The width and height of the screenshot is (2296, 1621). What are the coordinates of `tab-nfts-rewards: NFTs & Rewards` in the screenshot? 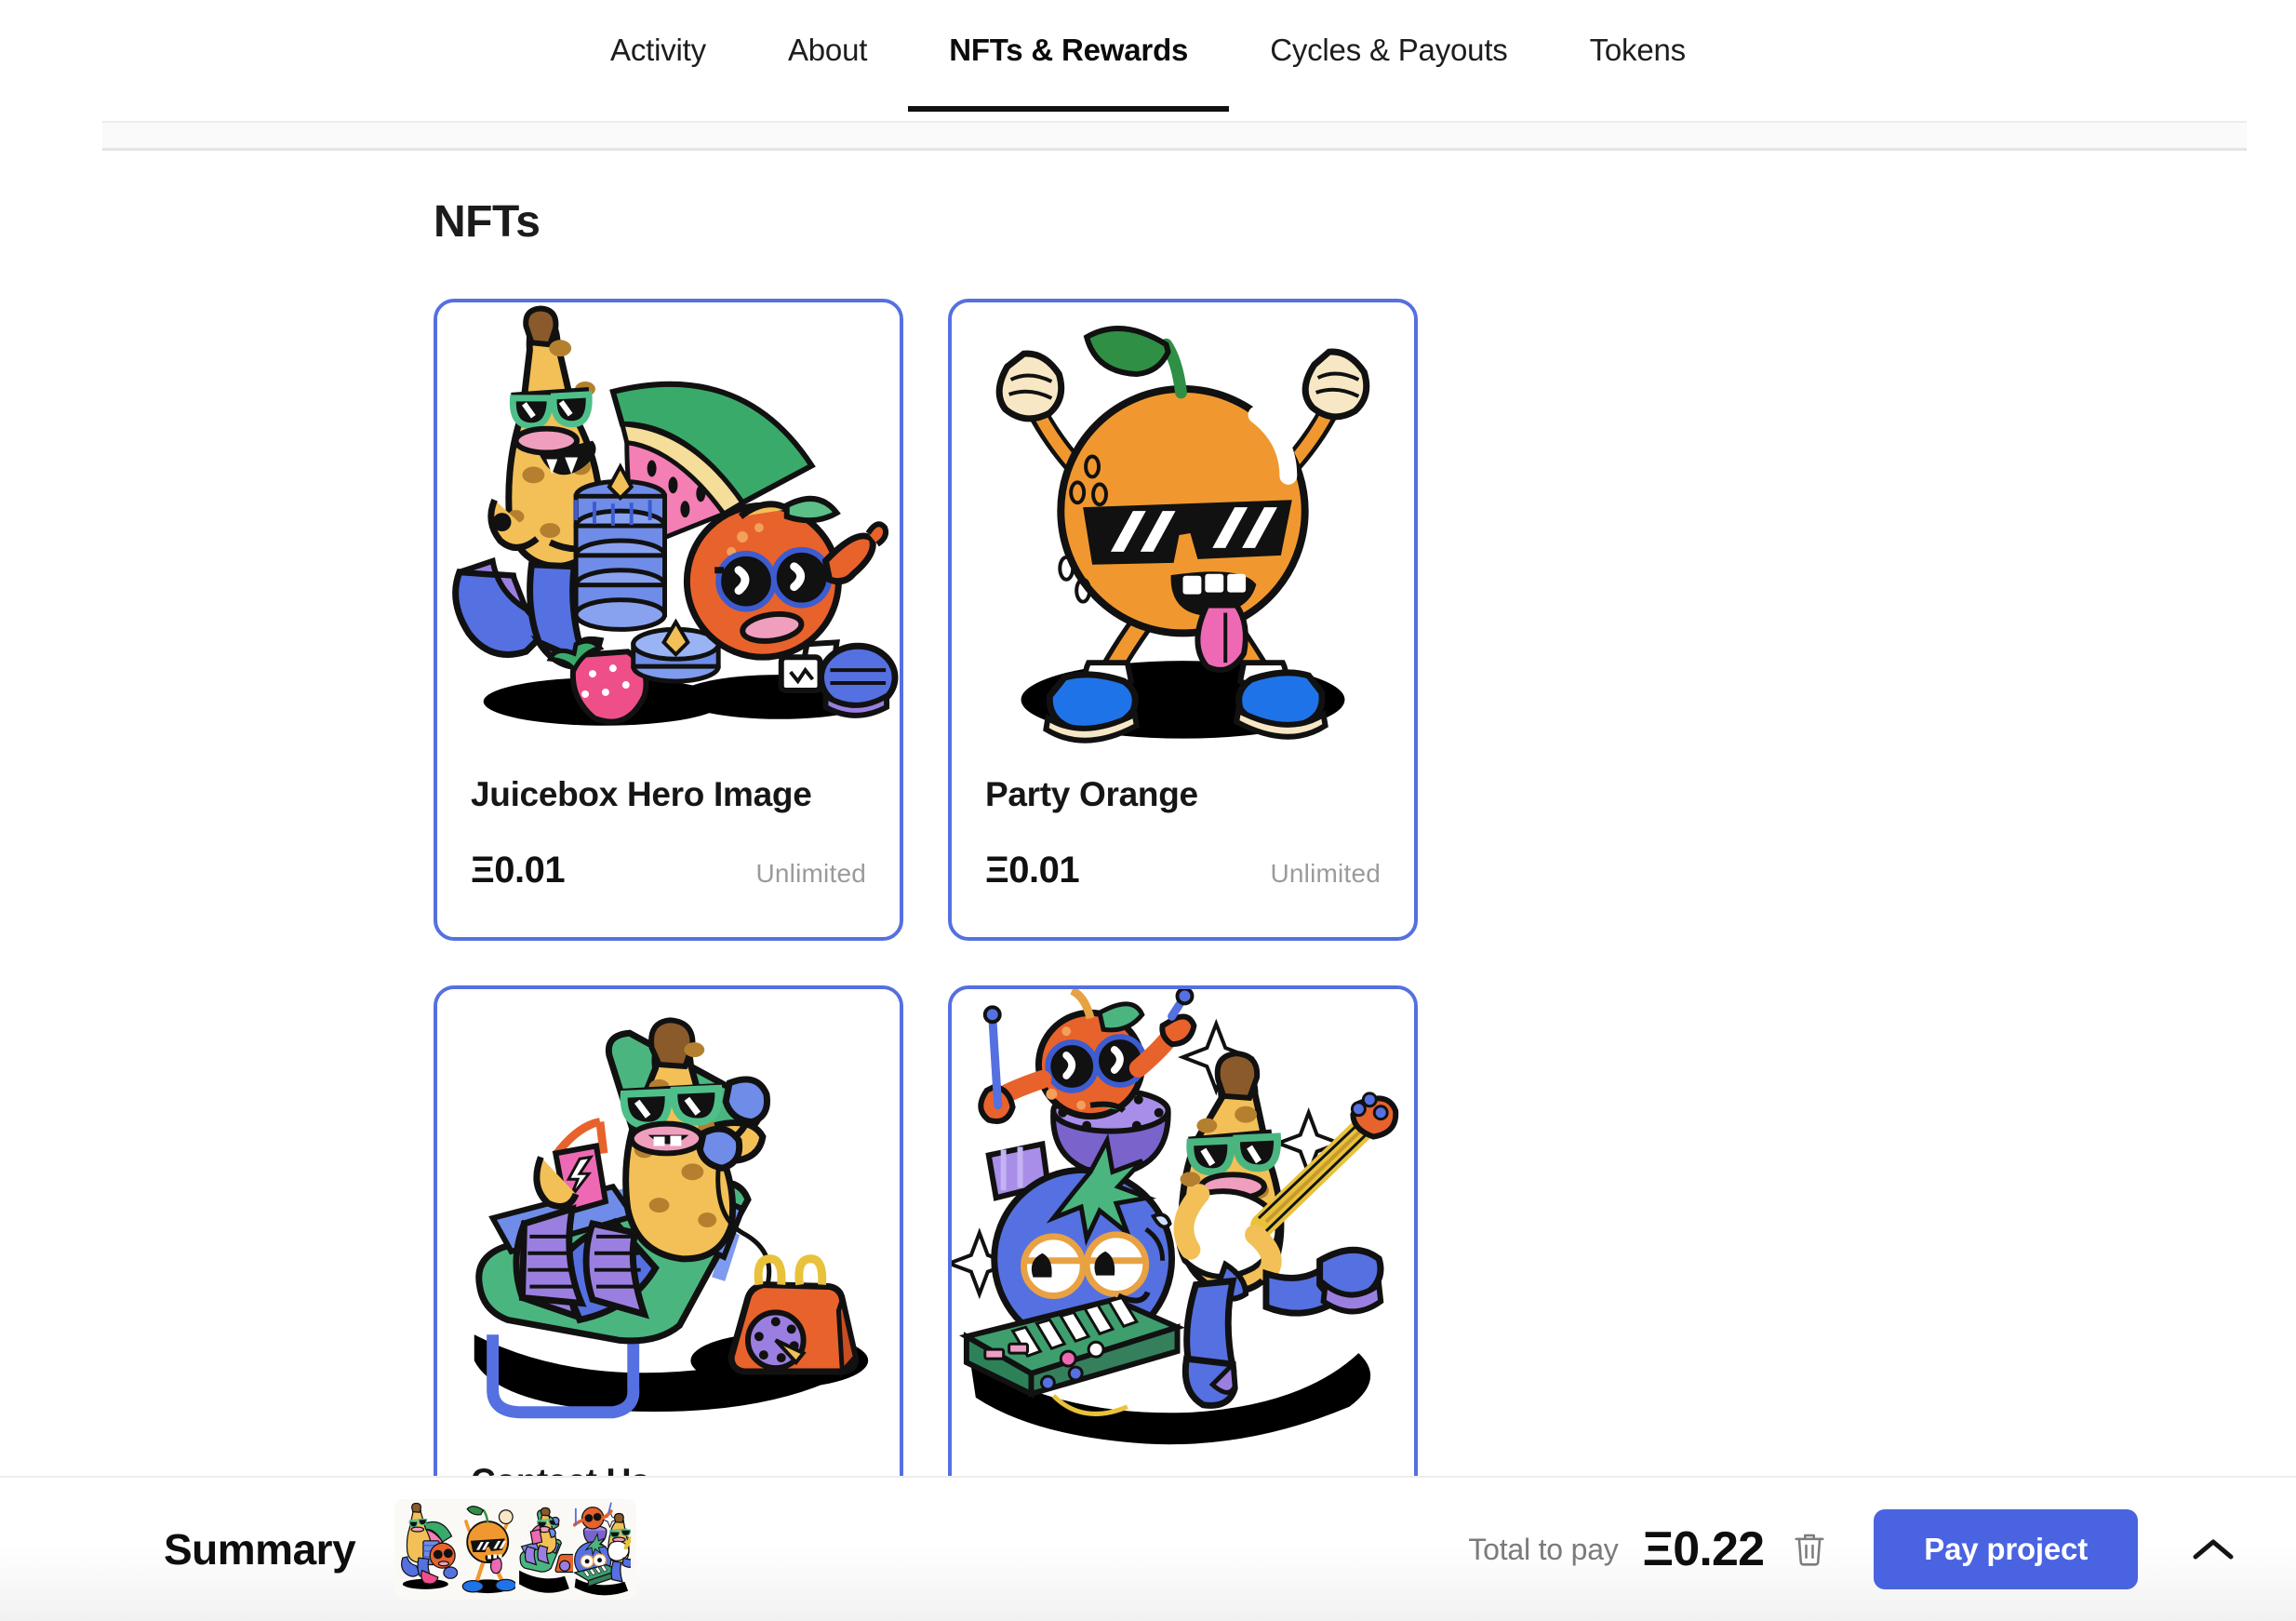 It's located at (1069, 72).